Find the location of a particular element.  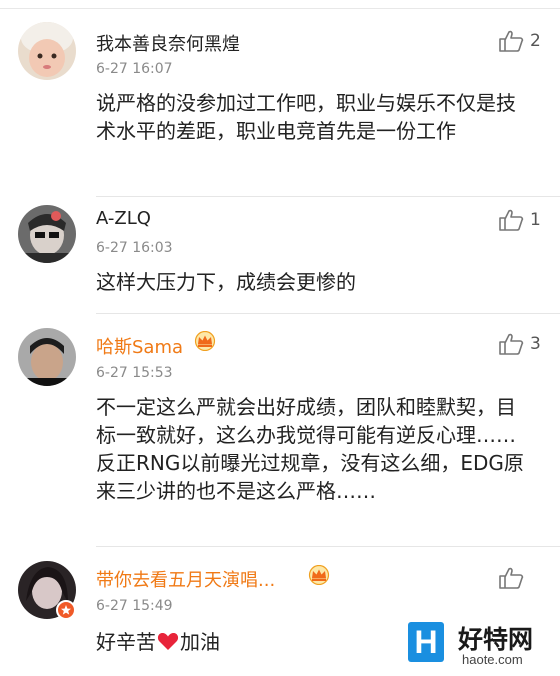

watermark-name: 好特网 is located at coordinates (496, 639).